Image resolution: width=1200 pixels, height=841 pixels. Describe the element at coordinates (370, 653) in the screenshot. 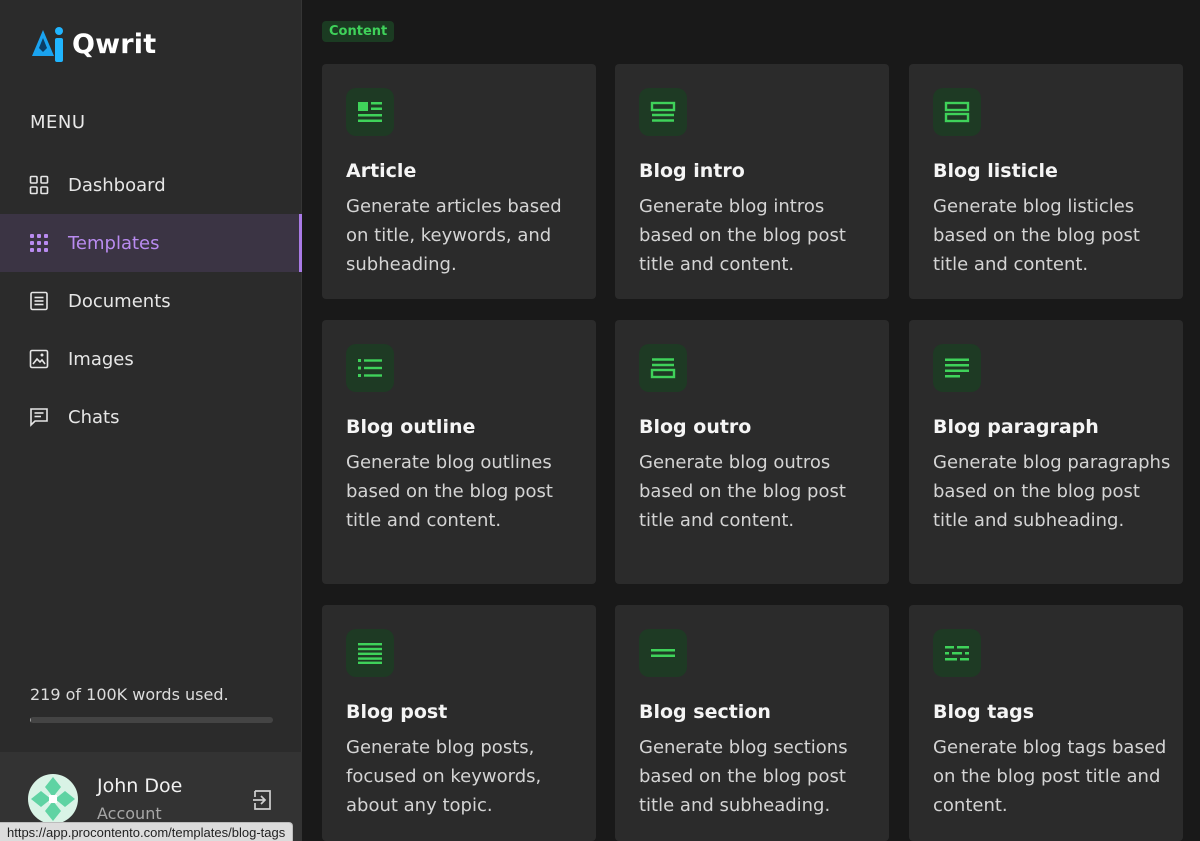

I see `blog-post-icon` at that location.